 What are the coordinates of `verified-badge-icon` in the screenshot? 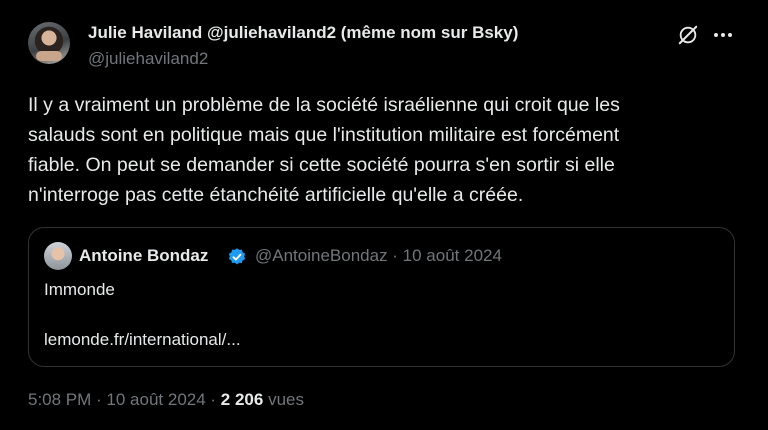 It's located at (237, 256).